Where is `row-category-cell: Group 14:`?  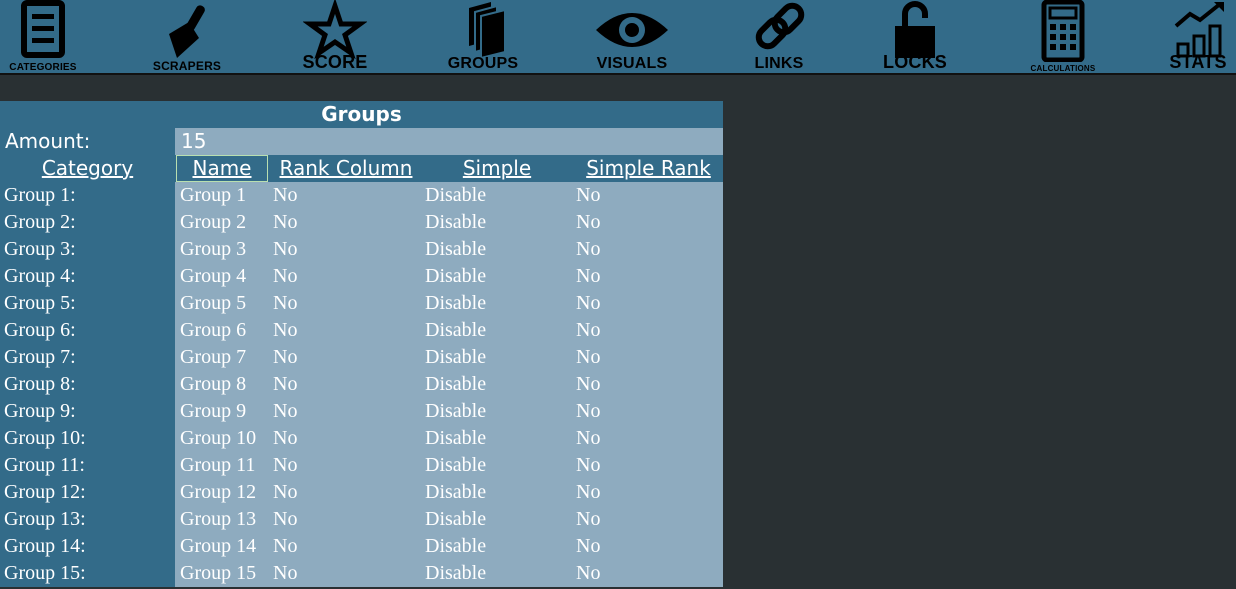
row-category-cell: Group 14: is located at coordinates (45, 546).